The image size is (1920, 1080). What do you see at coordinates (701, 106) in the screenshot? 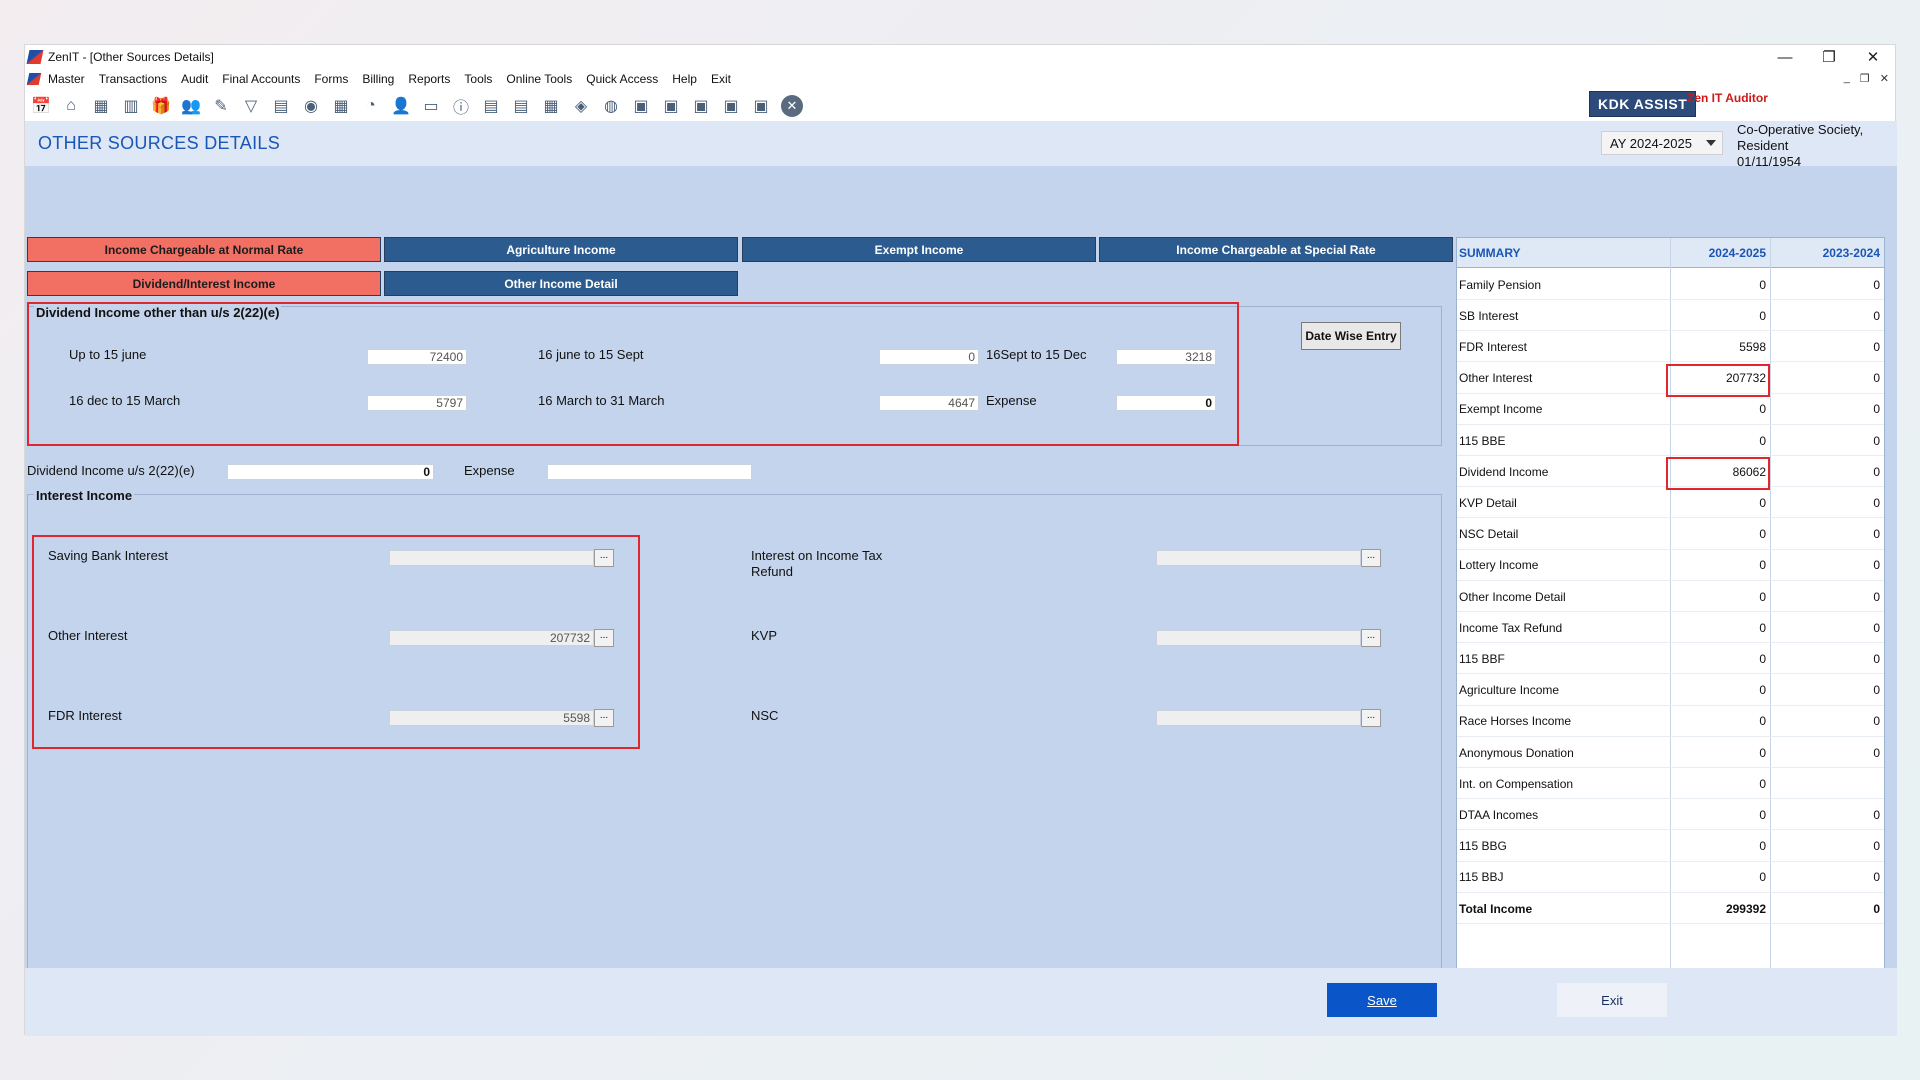
I see `form-icon: ▣` at bounding box center [701, 106].